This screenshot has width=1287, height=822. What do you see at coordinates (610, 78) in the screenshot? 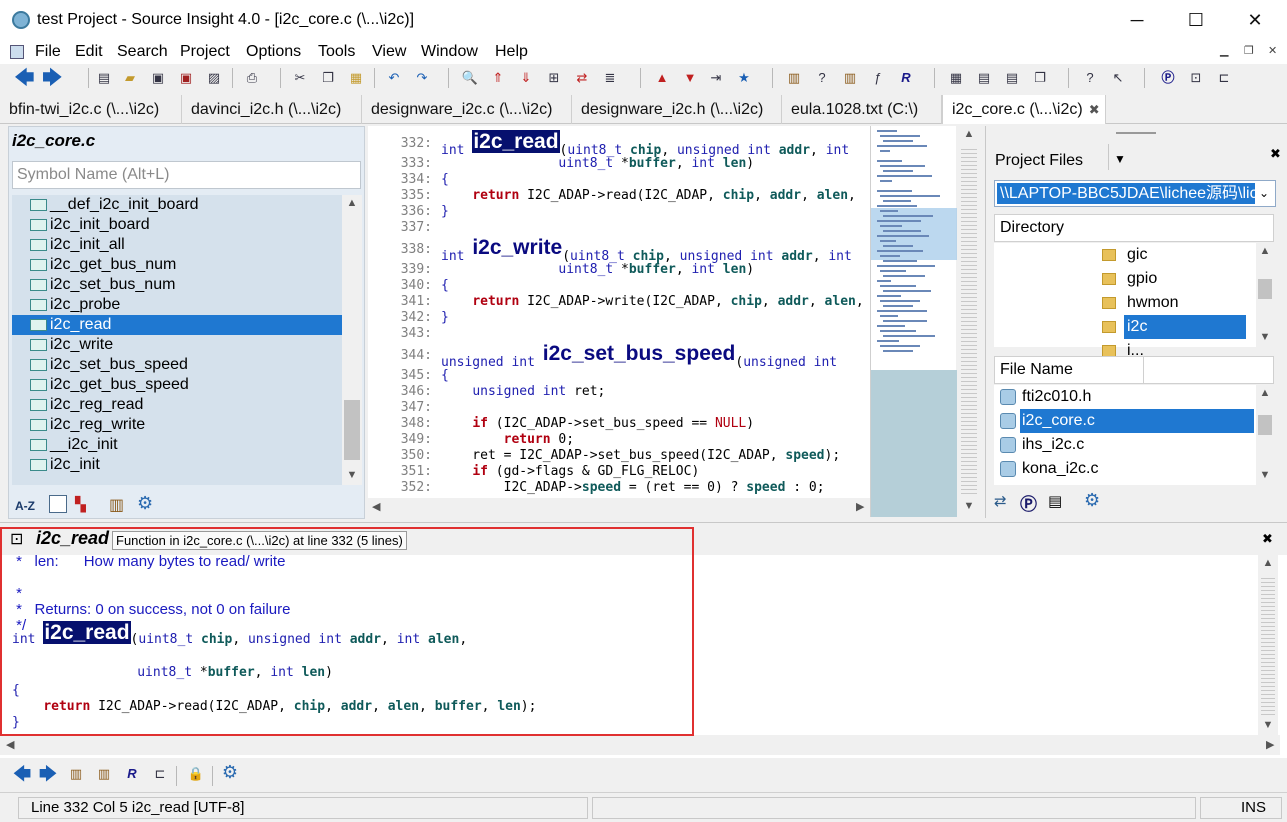
I see `lookup-references-icon: ≣` at bounding box center [610, 78].